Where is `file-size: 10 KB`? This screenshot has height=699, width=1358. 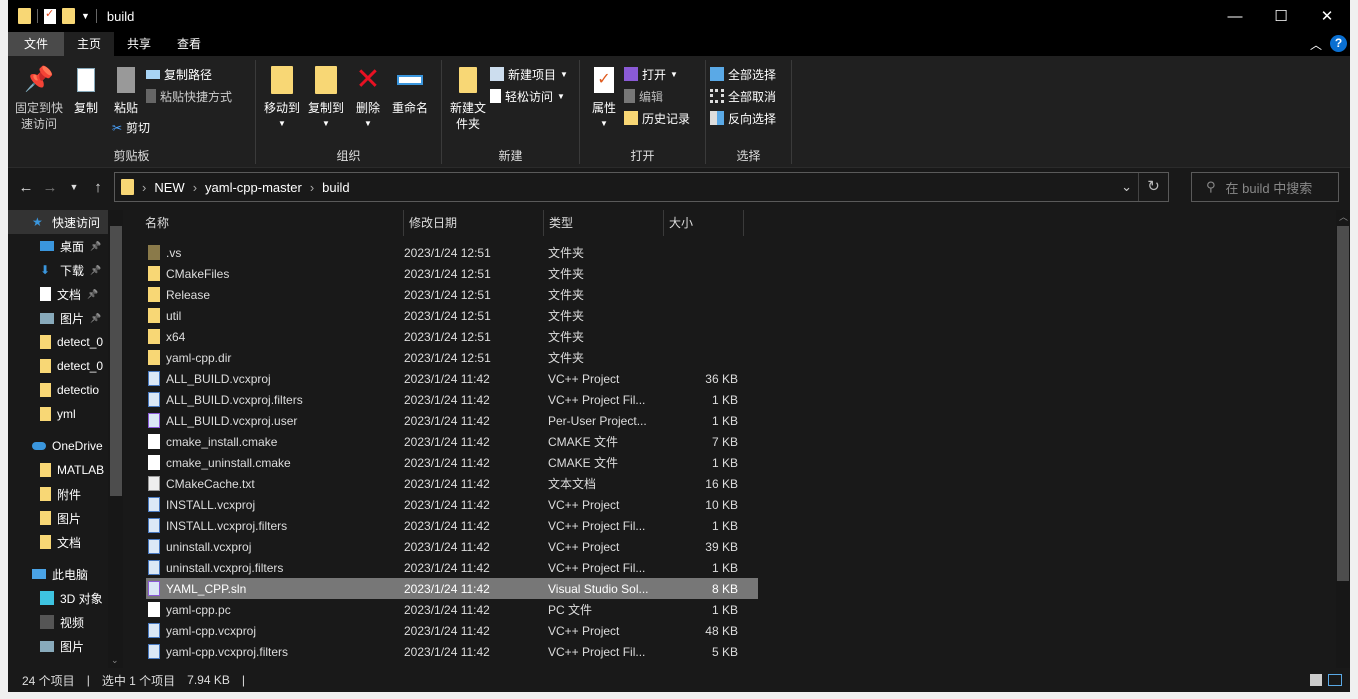 file-size: 10 KB is located at coordinates (721, 504).